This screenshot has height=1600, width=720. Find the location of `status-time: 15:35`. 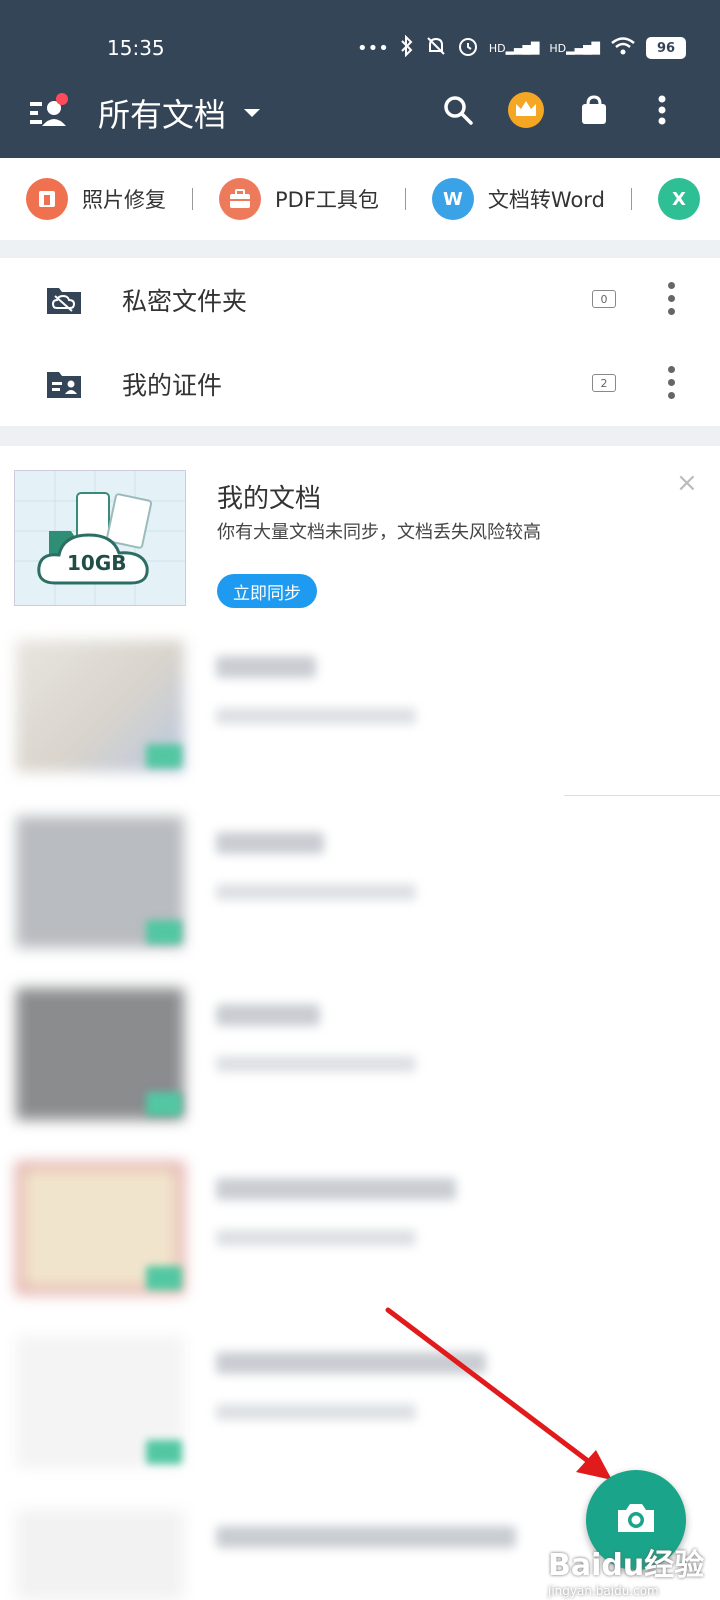

status-time: 15:35 is located at coordinates (136, 48).